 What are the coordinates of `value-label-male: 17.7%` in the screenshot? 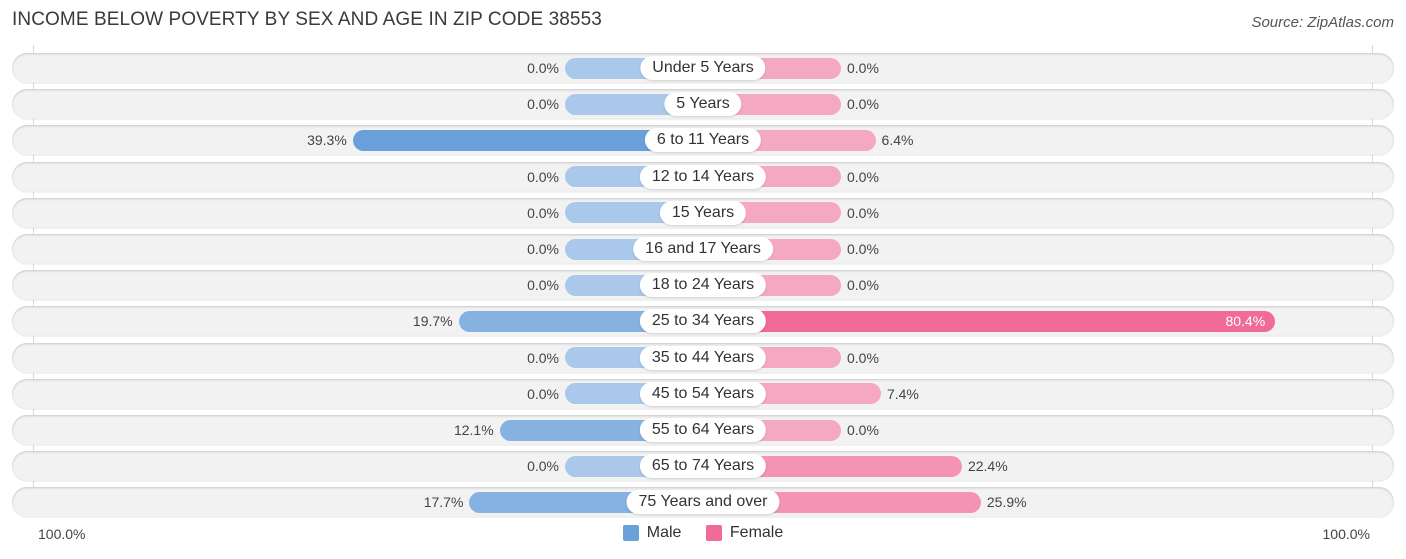 It's located at (443, 502).